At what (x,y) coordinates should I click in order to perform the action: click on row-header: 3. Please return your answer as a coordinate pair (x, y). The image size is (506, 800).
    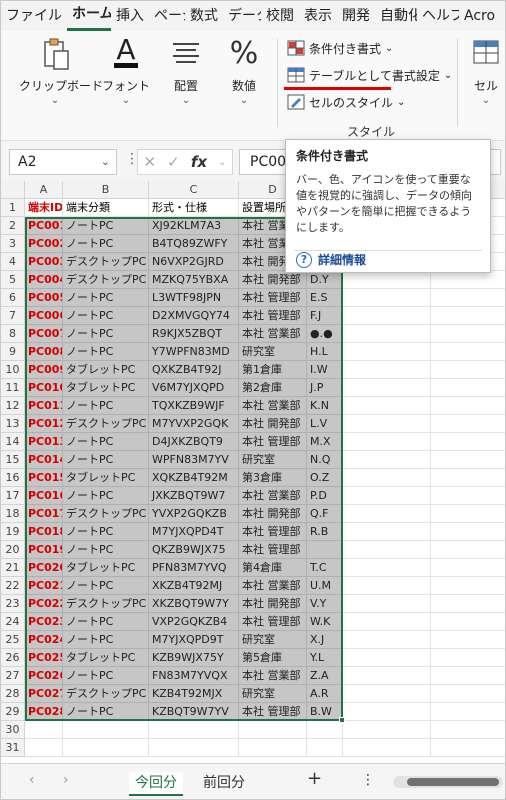
    Looking at the image, I should click on (13, 244).